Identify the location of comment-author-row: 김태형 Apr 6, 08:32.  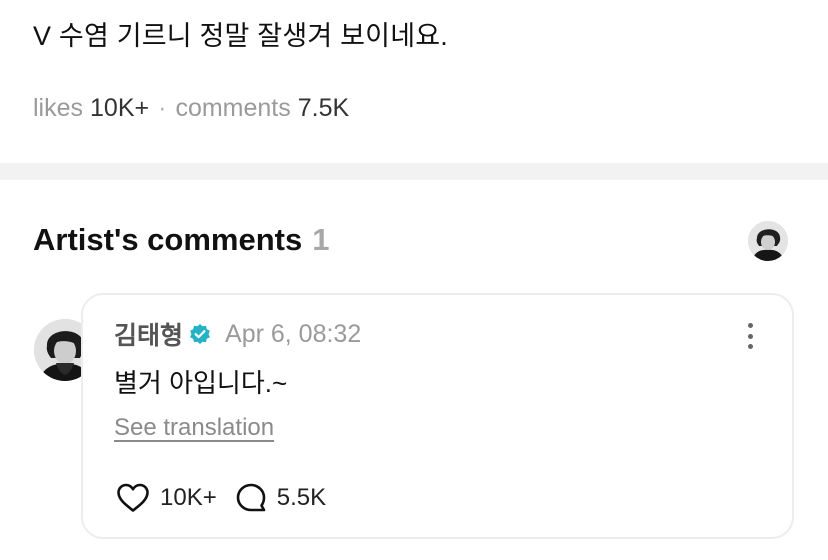
(237, 334).